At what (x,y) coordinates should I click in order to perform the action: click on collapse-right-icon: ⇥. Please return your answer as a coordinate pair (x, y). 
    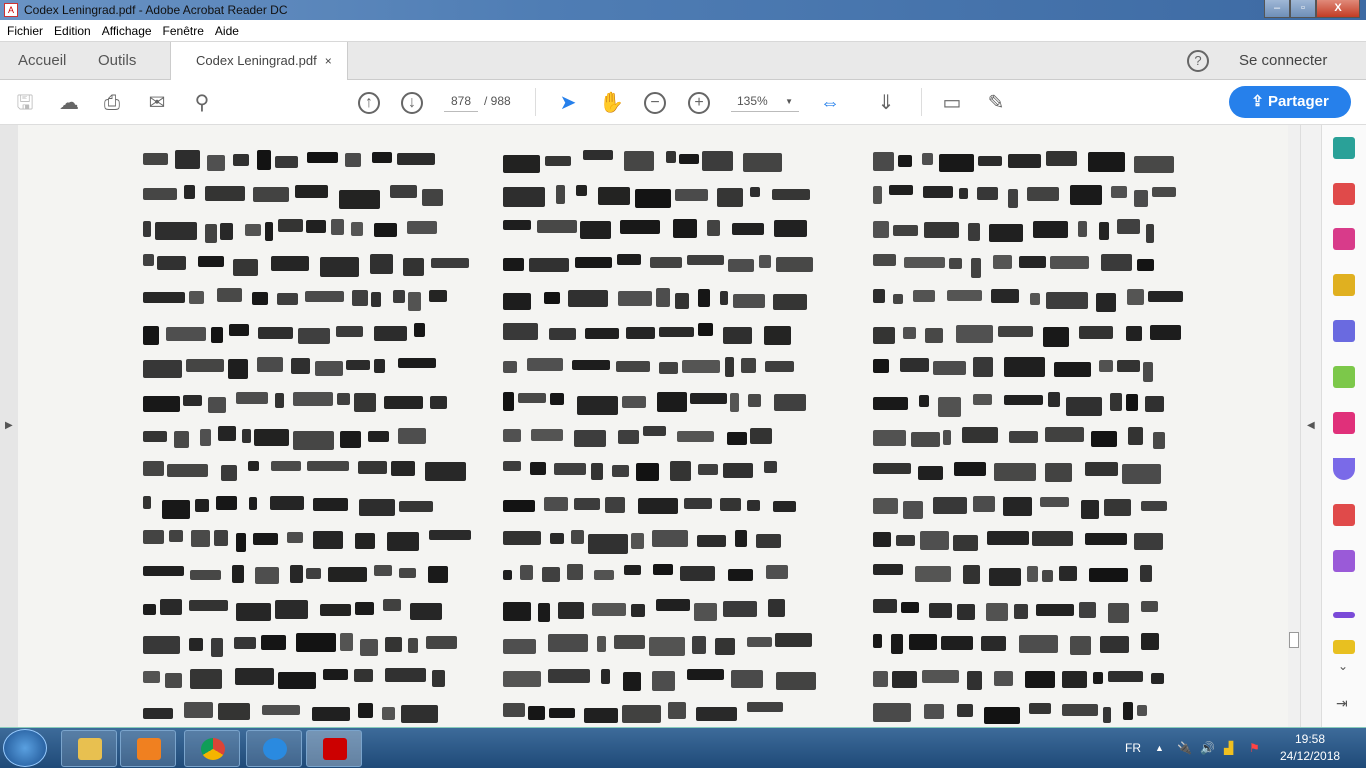
    Looking at the image, I should click on (1342, 703).